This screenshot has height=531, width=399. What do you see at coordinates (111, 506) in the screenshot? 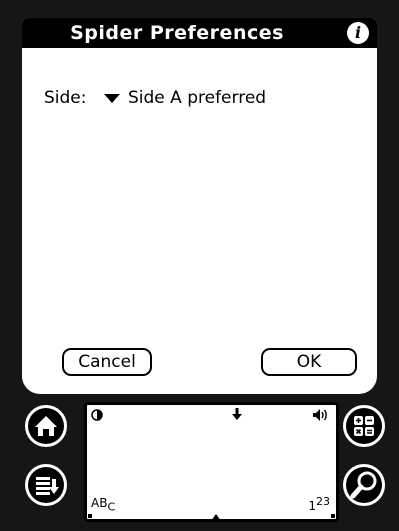
I see `abc-sub: C` at bounding box center [111, 506].